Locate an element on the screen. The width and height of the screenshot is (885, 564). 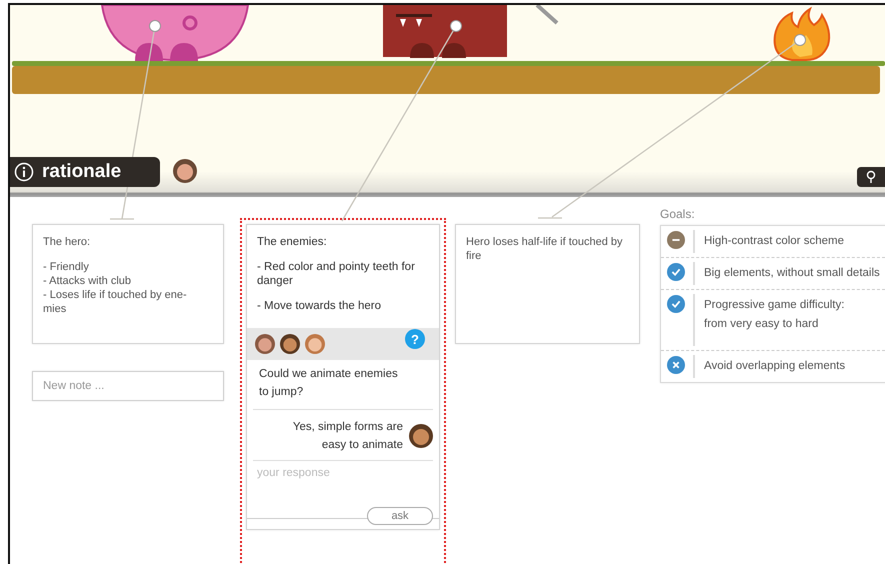
stick-drawing is located at coordinates (547, 14).